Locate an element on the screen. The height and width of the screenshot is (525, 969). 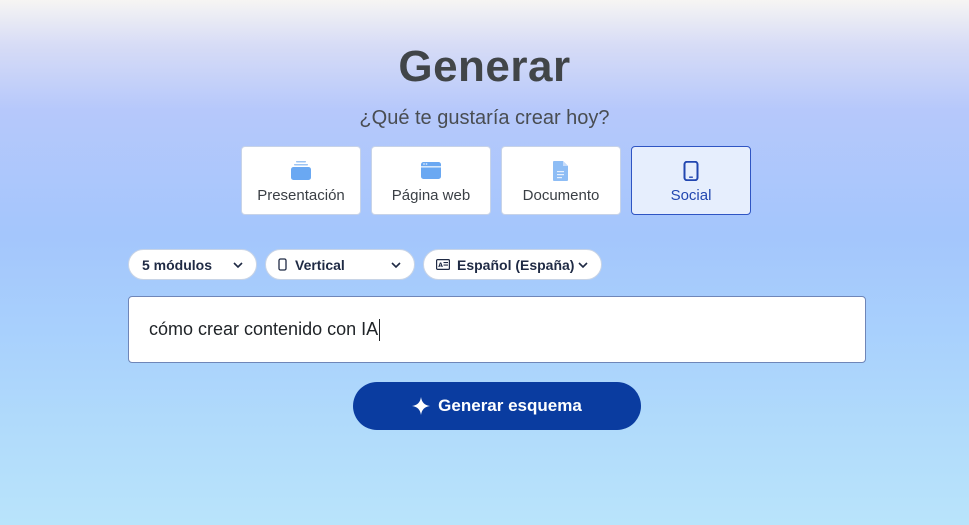
prompt-text: cómo crear contenido con IA is located at coordinates (264, 329).